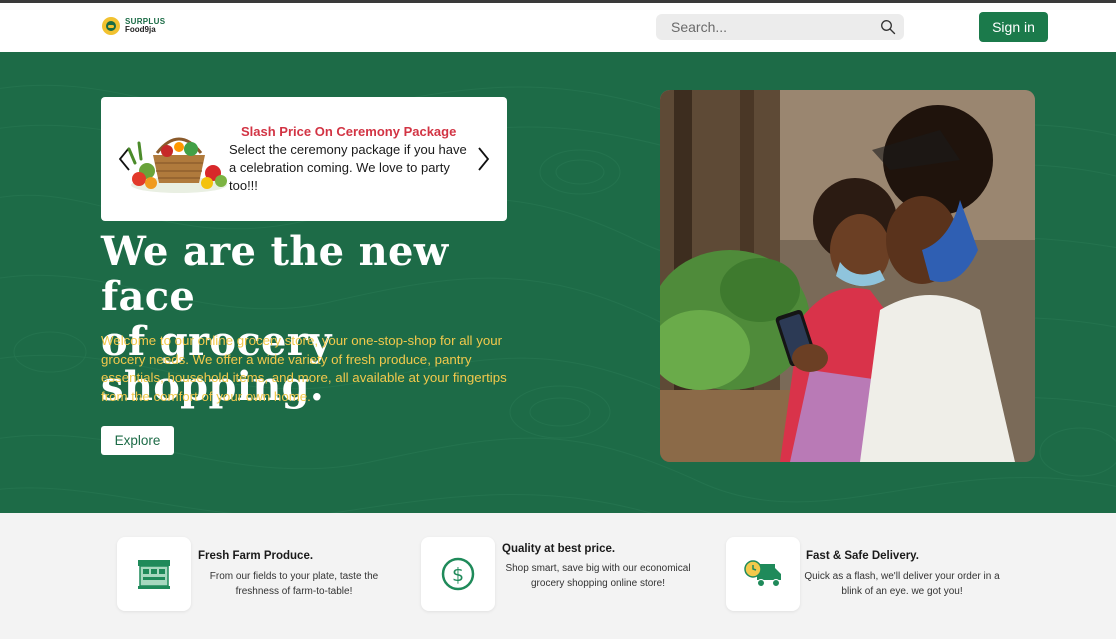 The width and height of the screenshot is (1116, 639). I want to click on delivery-truck-icon, so click(762, 573).